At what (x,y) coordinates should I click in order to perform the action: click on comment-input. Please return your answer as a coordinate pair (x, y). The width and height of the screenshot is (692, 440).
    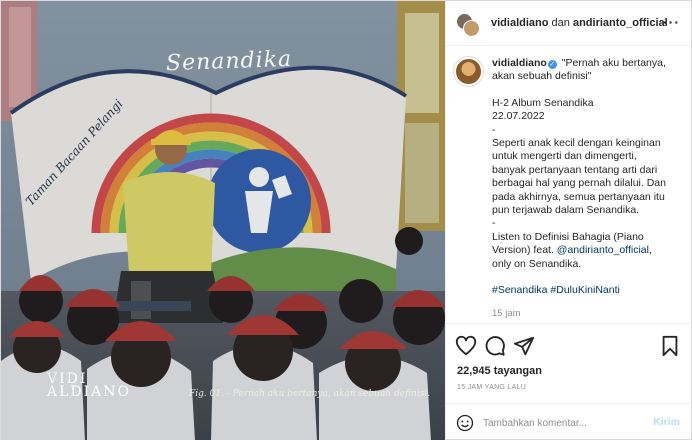
    Looking at the image, I should click on (563, 423).